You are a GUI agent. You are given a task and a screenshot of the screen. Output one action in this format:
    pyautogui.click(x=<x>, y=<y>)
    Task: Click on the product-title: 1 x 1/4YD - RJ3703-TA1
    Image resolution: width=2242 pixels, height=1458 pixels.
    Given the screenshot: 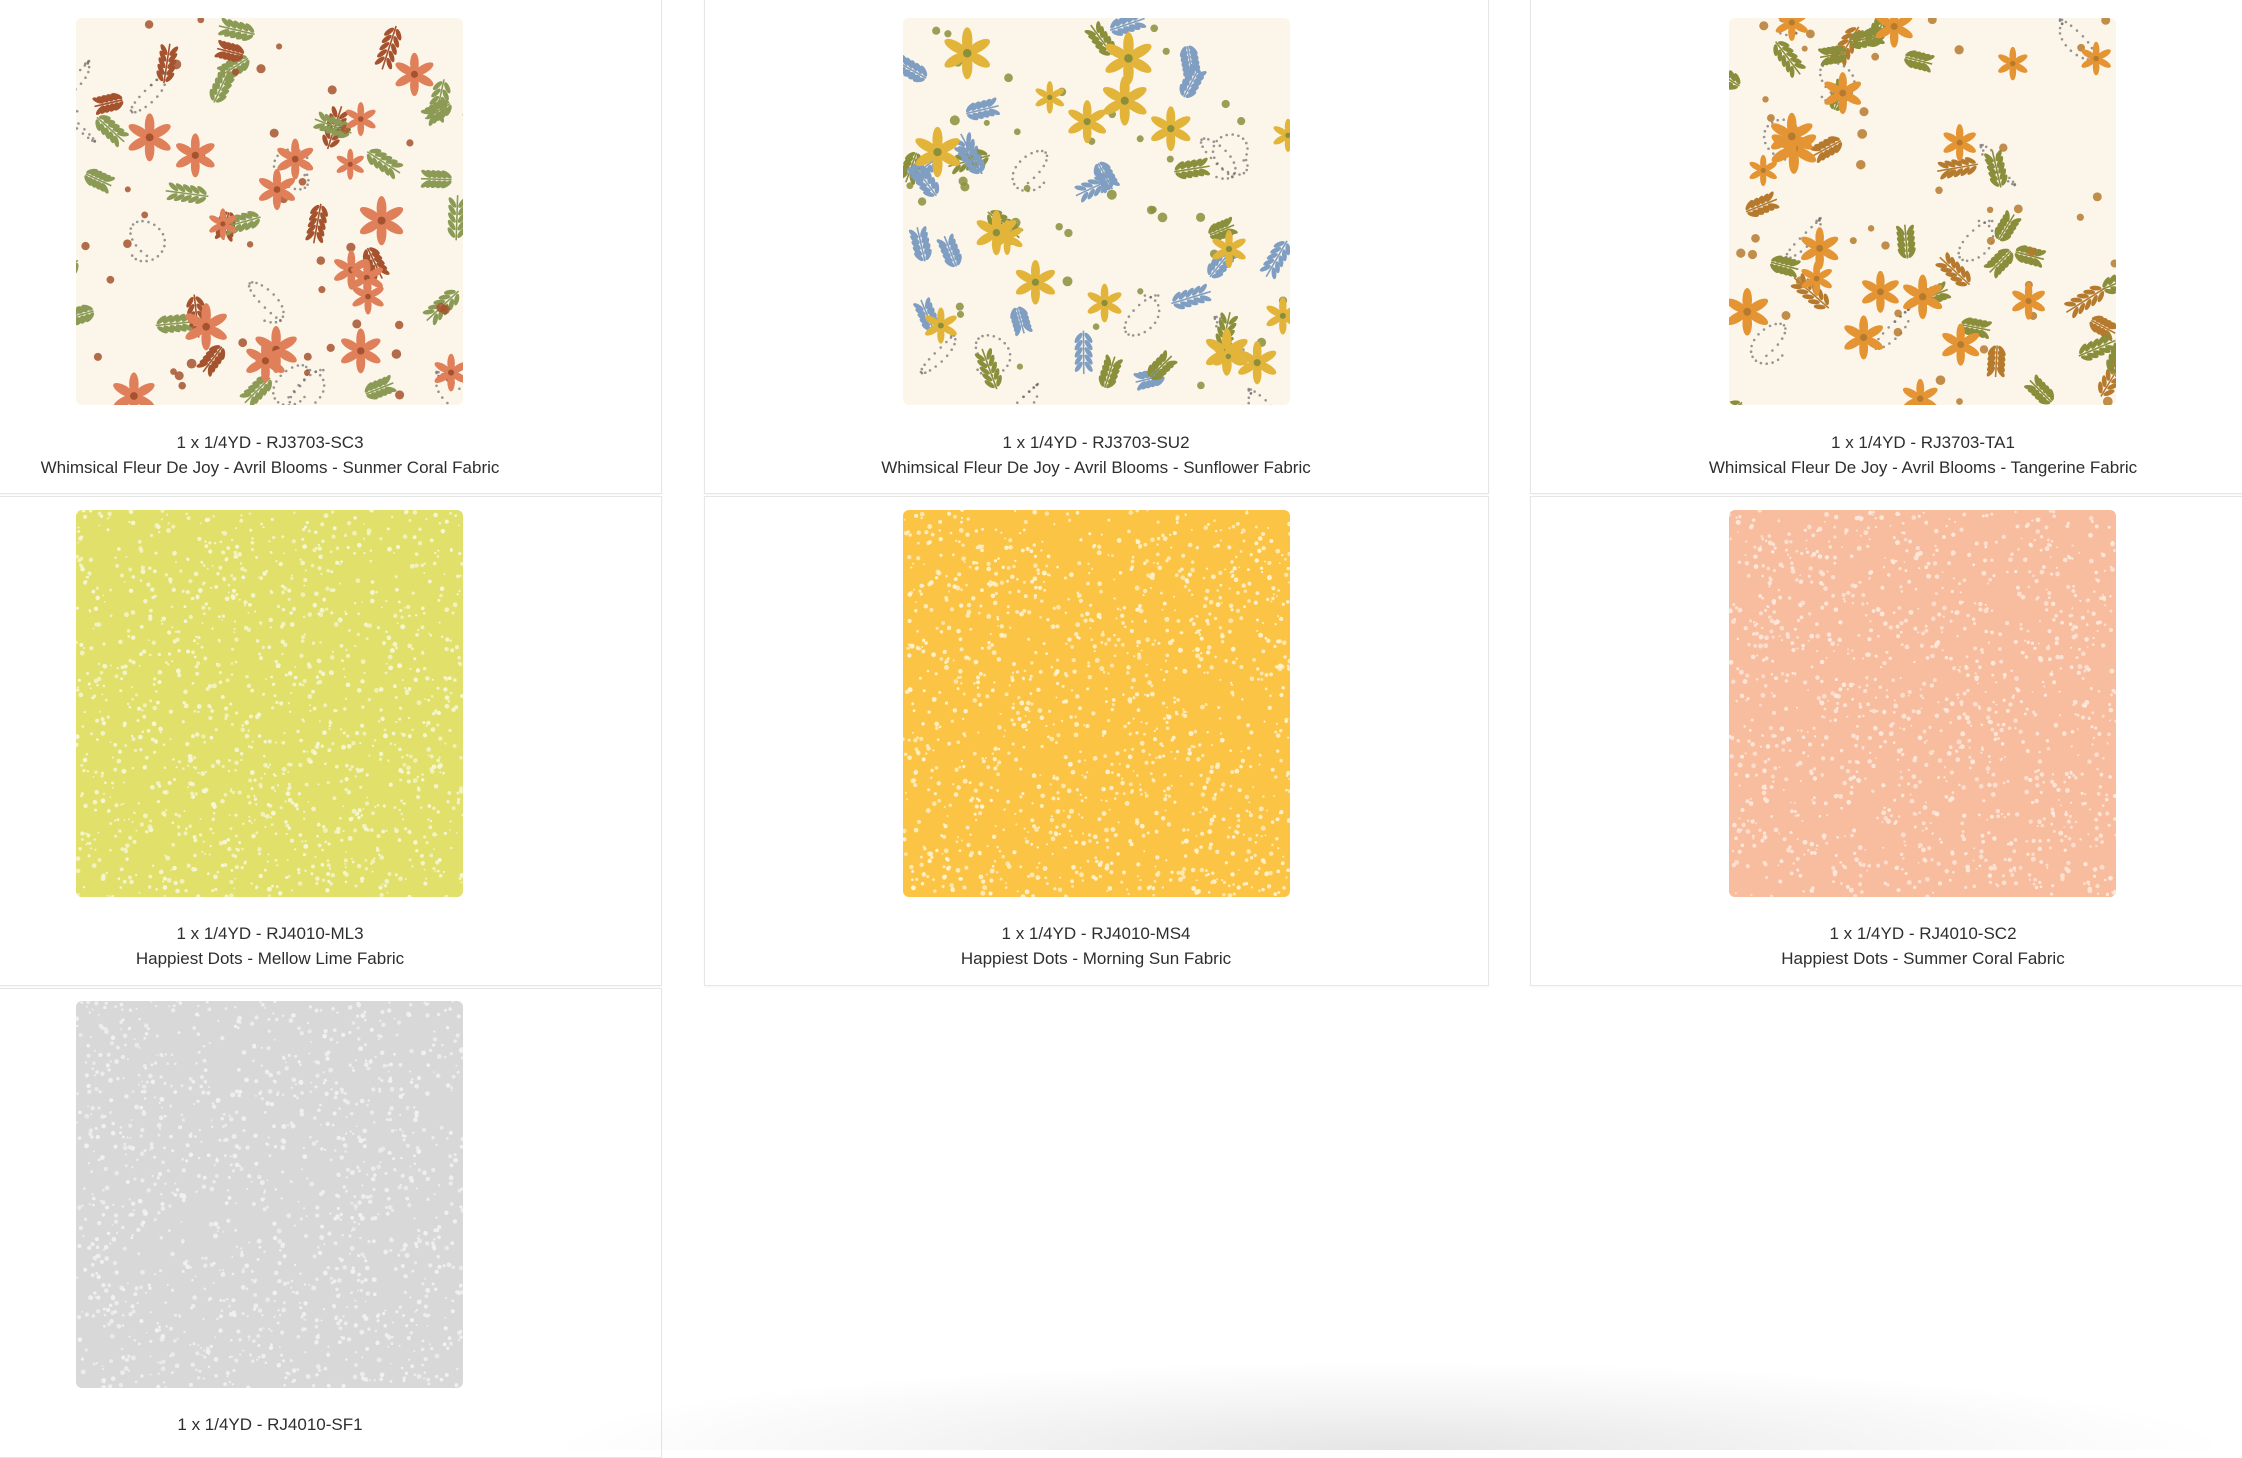 What is the action you would take?
    pyautogui.click(x=1923, y=442)
    